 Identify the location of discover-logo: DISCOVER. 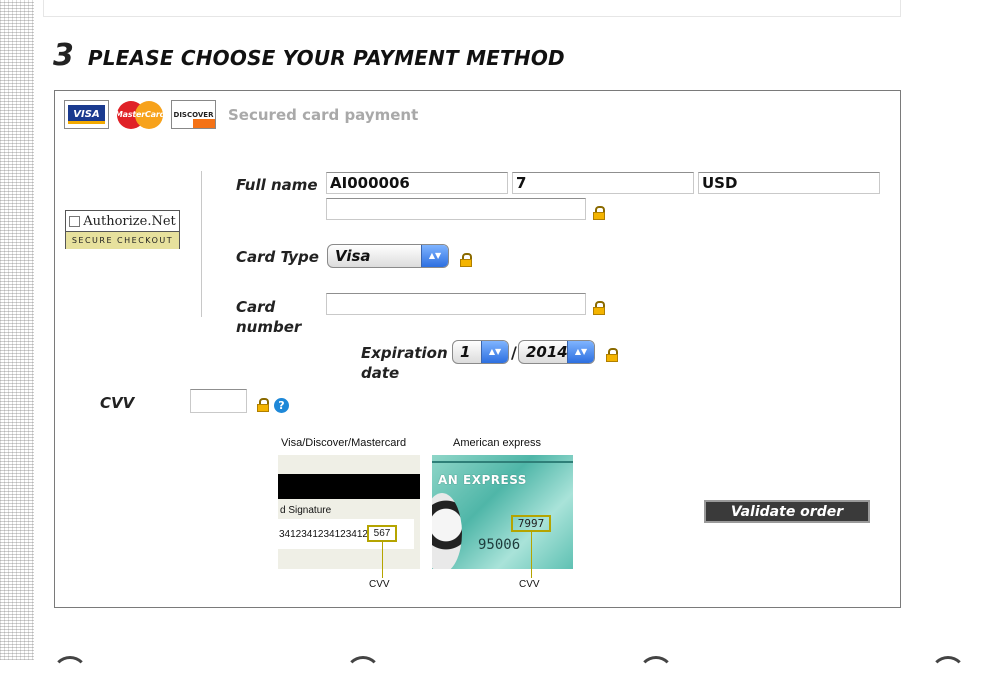
(193, 114).